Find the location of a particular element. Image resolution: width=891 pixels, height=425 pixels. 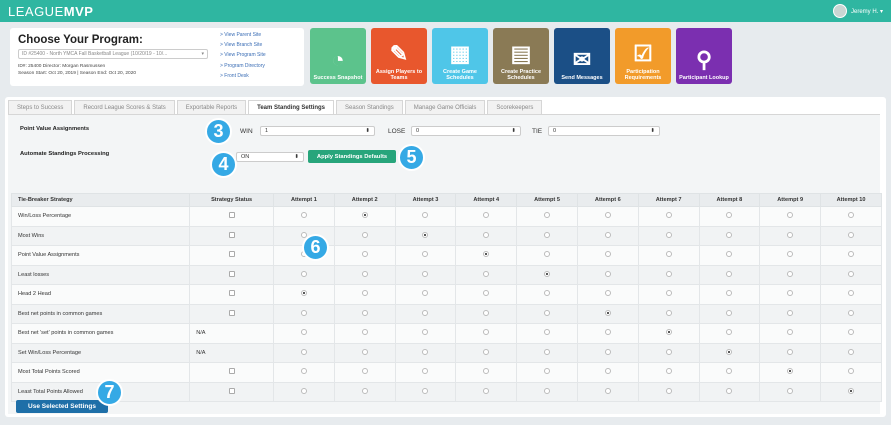

win-select: 1 ⬍ is located at coordinates (317, 131).